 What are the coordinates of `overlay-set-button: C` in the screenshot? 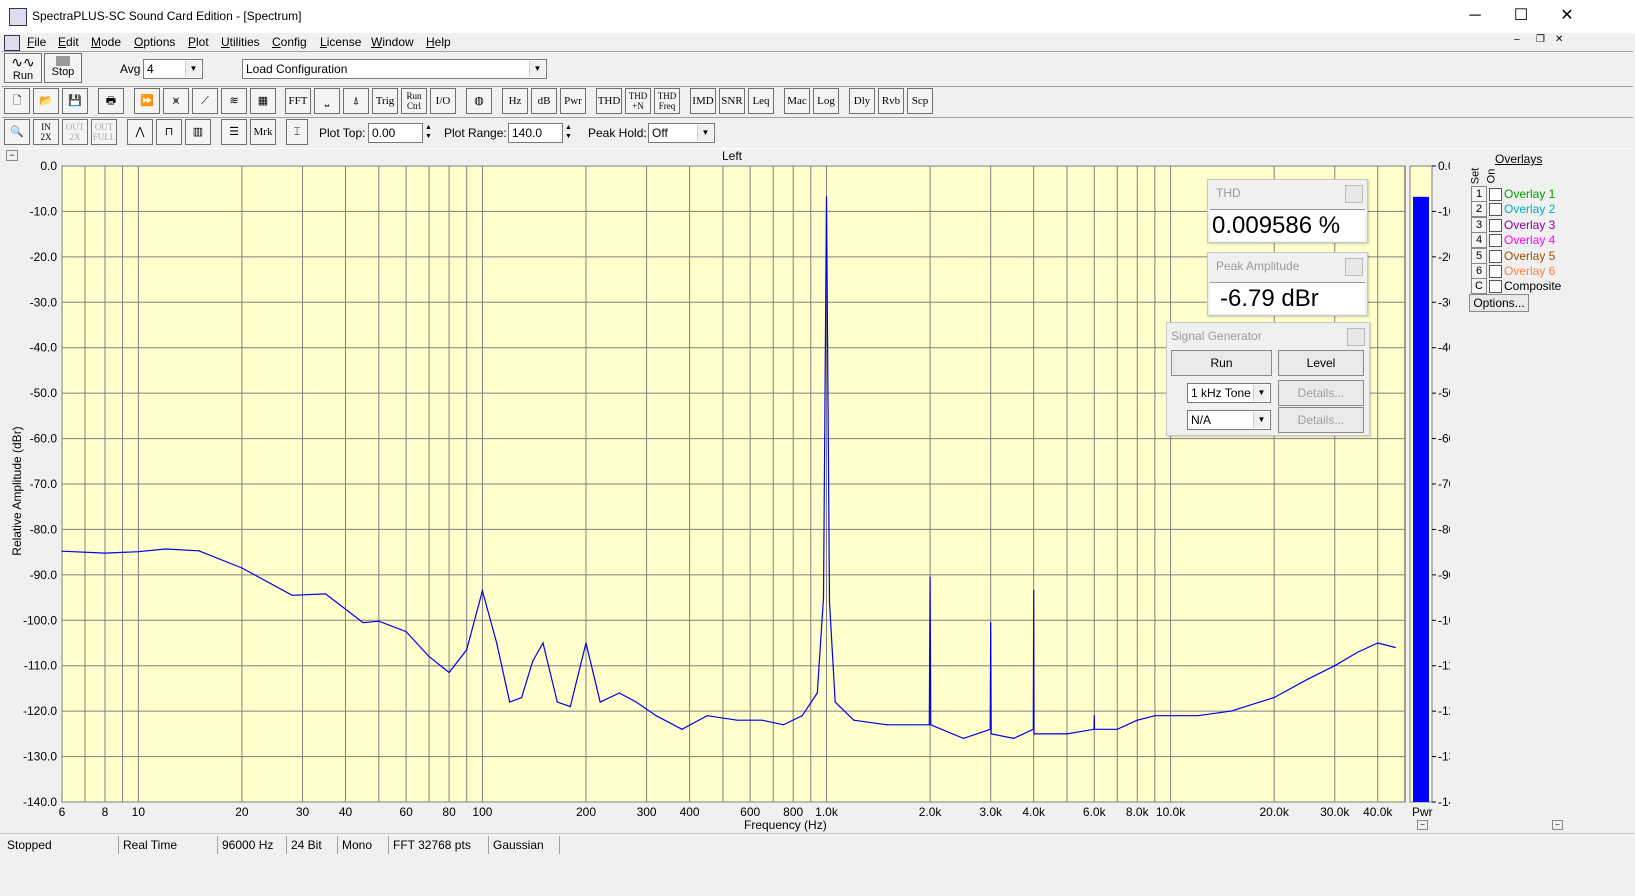 It's located at (1479, 286).